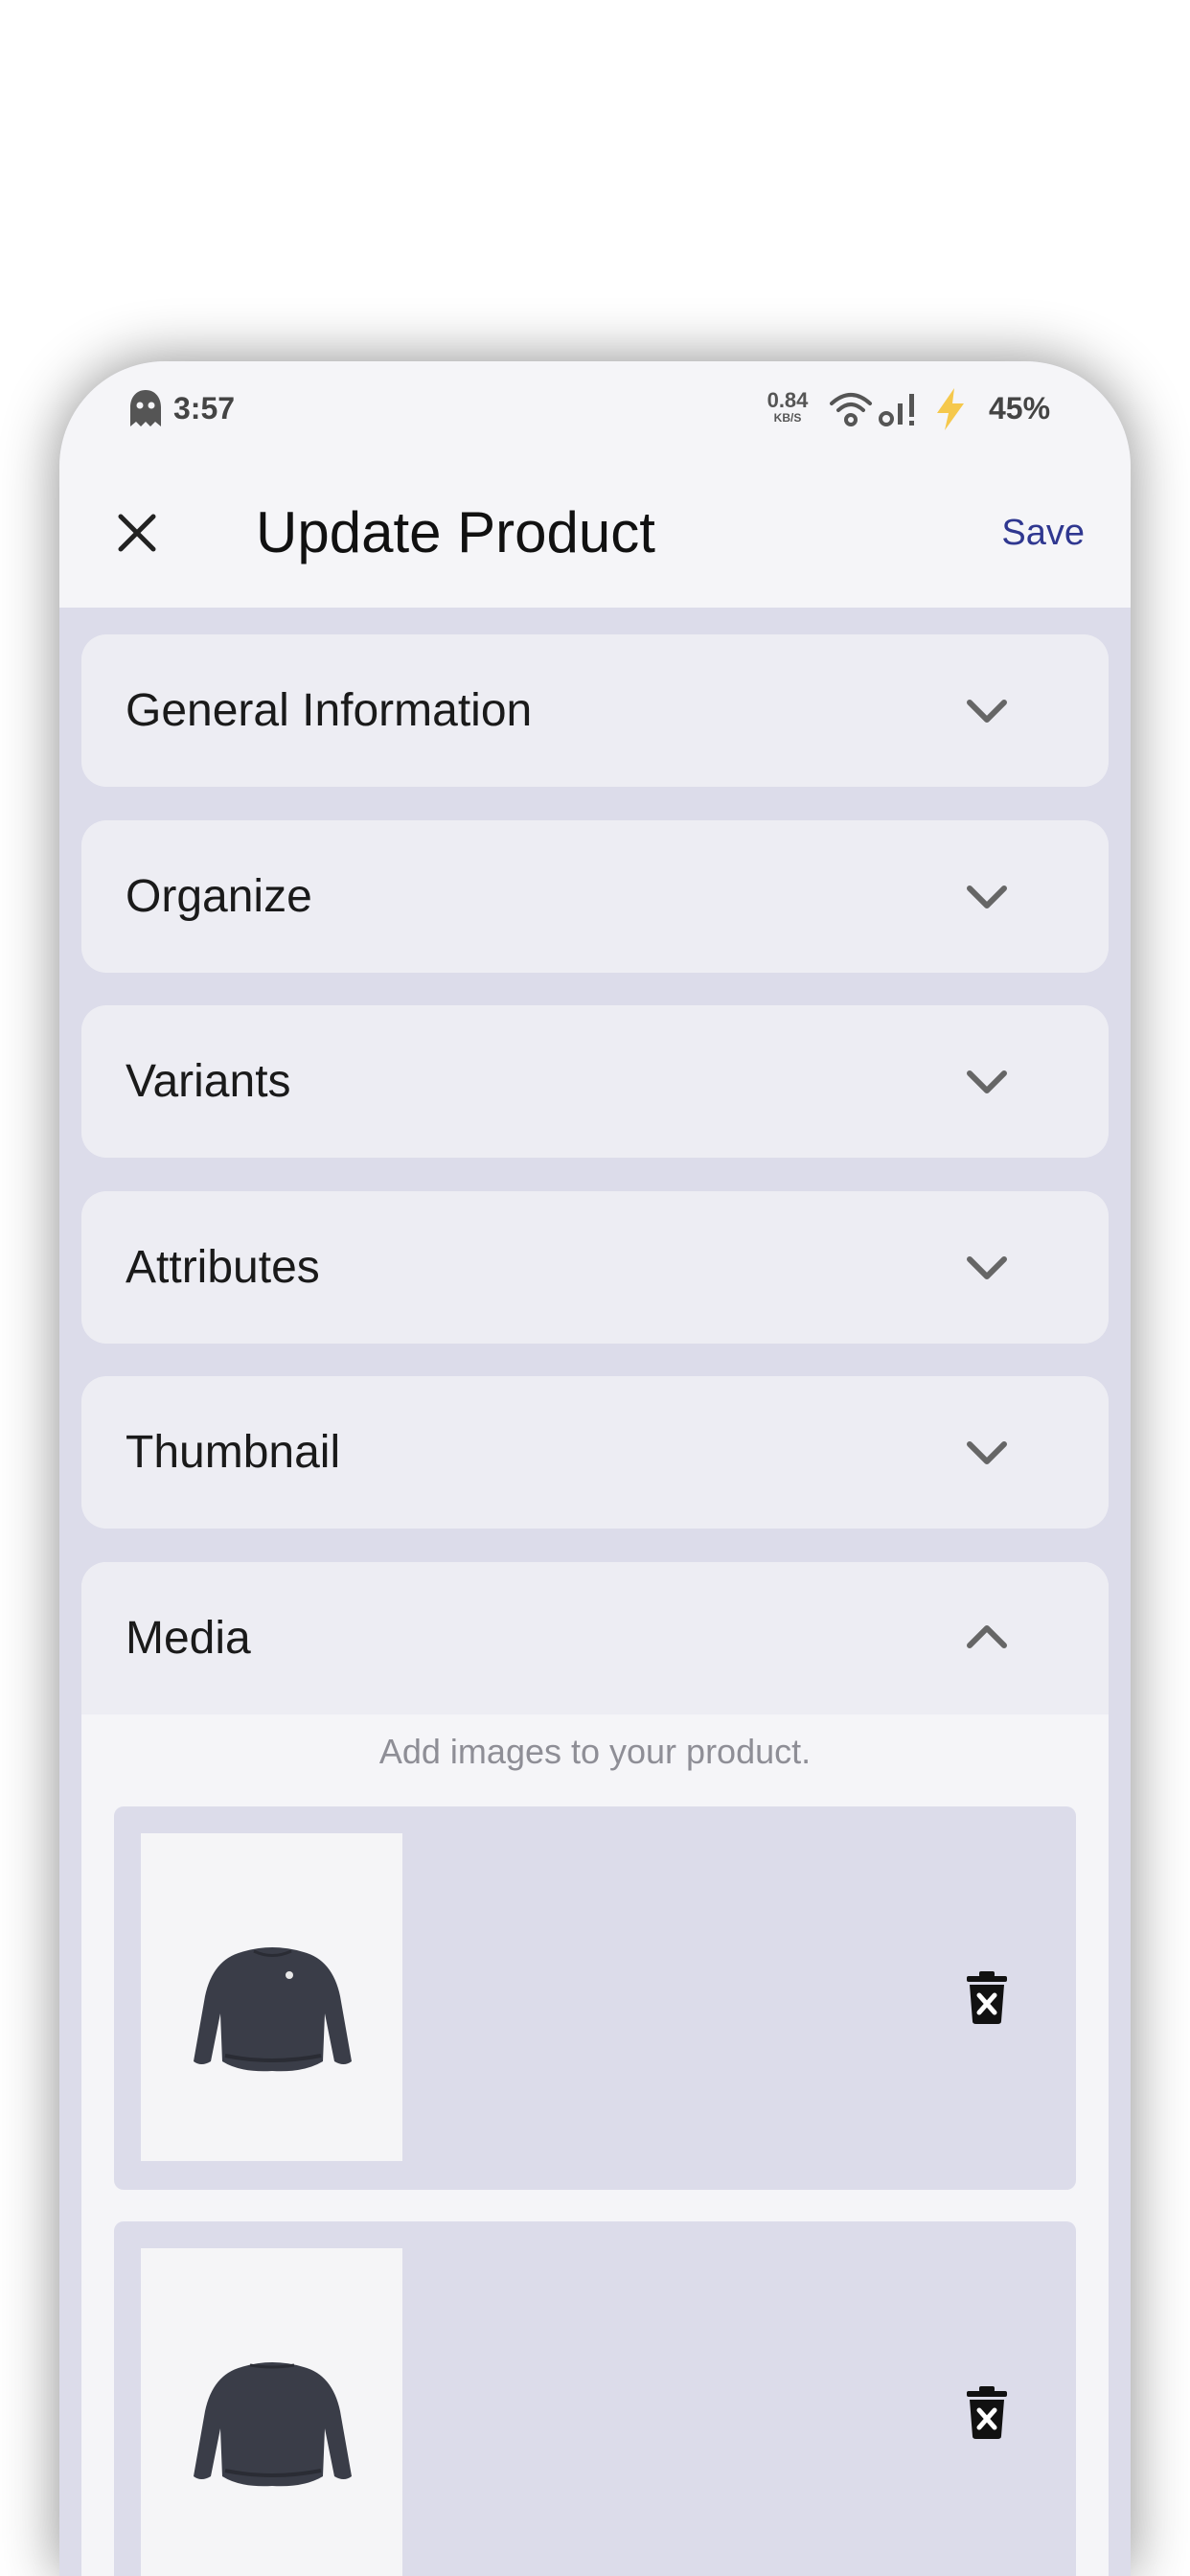 The height and width of the screenshot is (2576, 1190). What do you see at coordinates (595, 1452) in the screenshot?
I see `section-thumbnail: Thumbnail` at bounding box center [595, 1452].